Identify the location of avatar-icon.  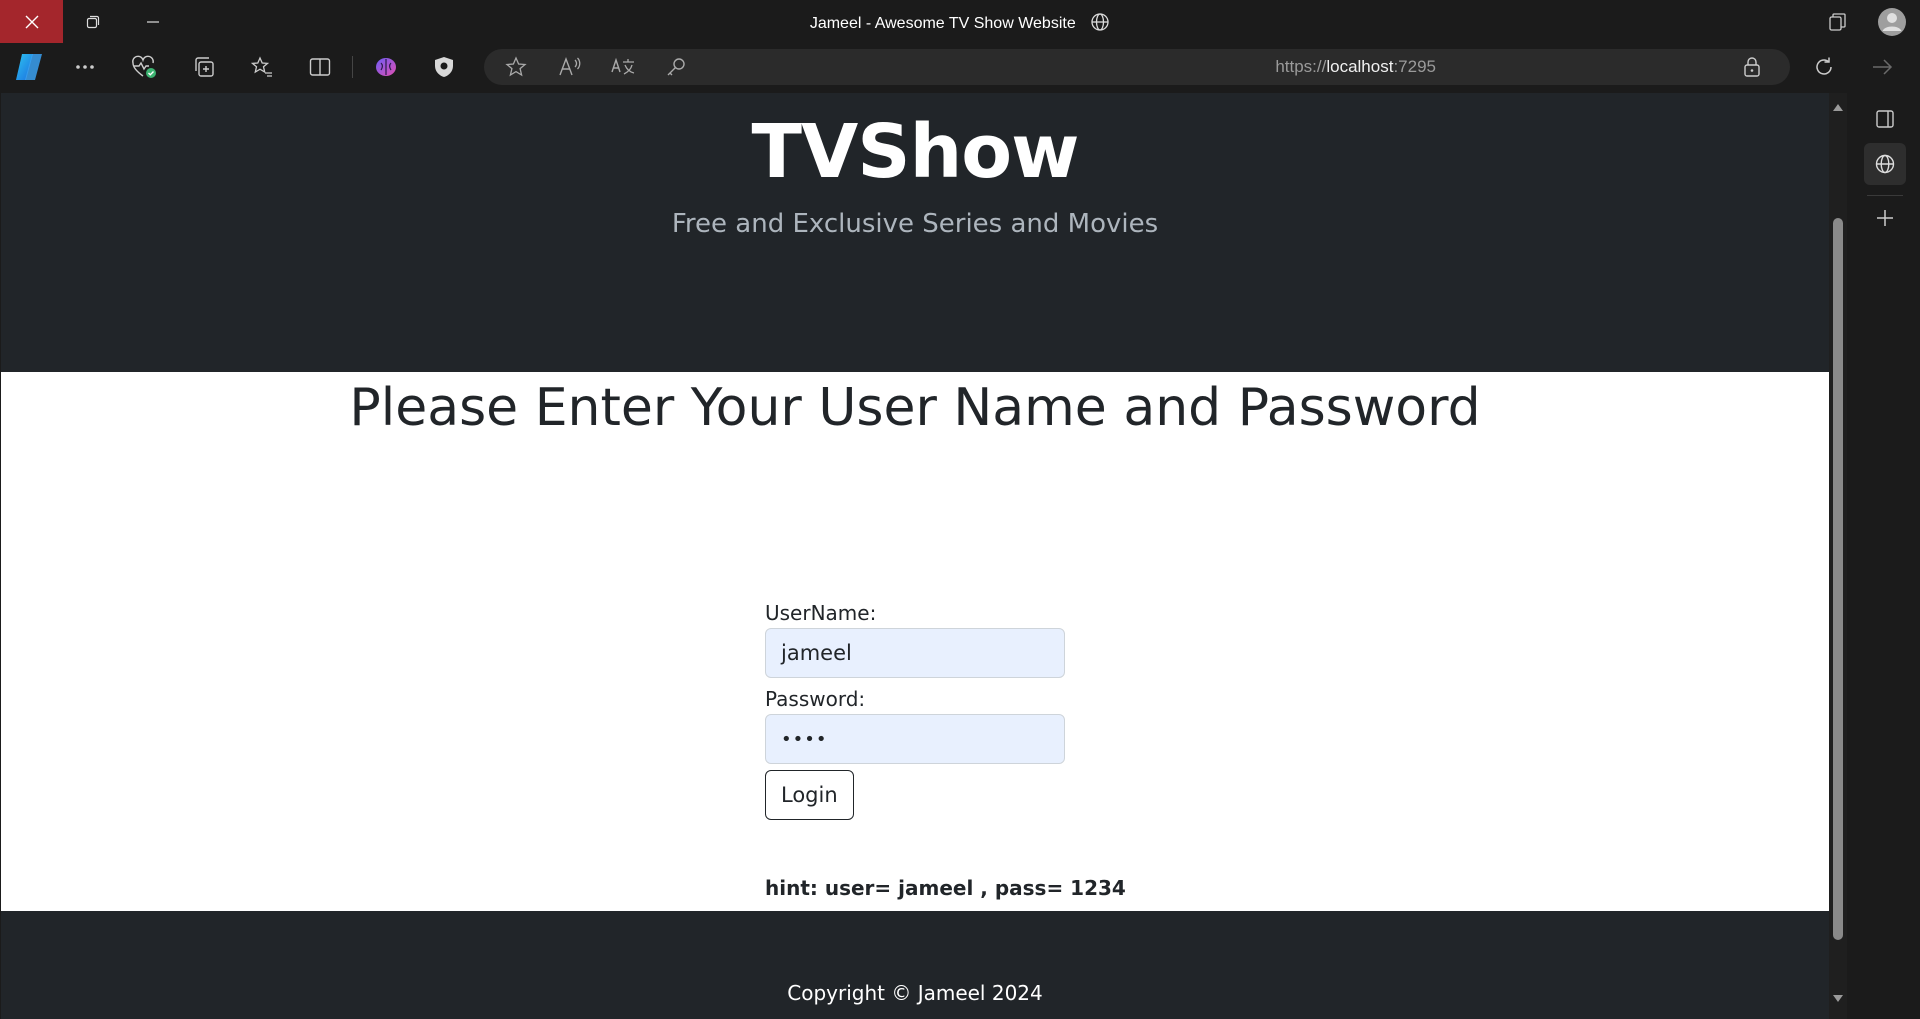
(1892, 21).